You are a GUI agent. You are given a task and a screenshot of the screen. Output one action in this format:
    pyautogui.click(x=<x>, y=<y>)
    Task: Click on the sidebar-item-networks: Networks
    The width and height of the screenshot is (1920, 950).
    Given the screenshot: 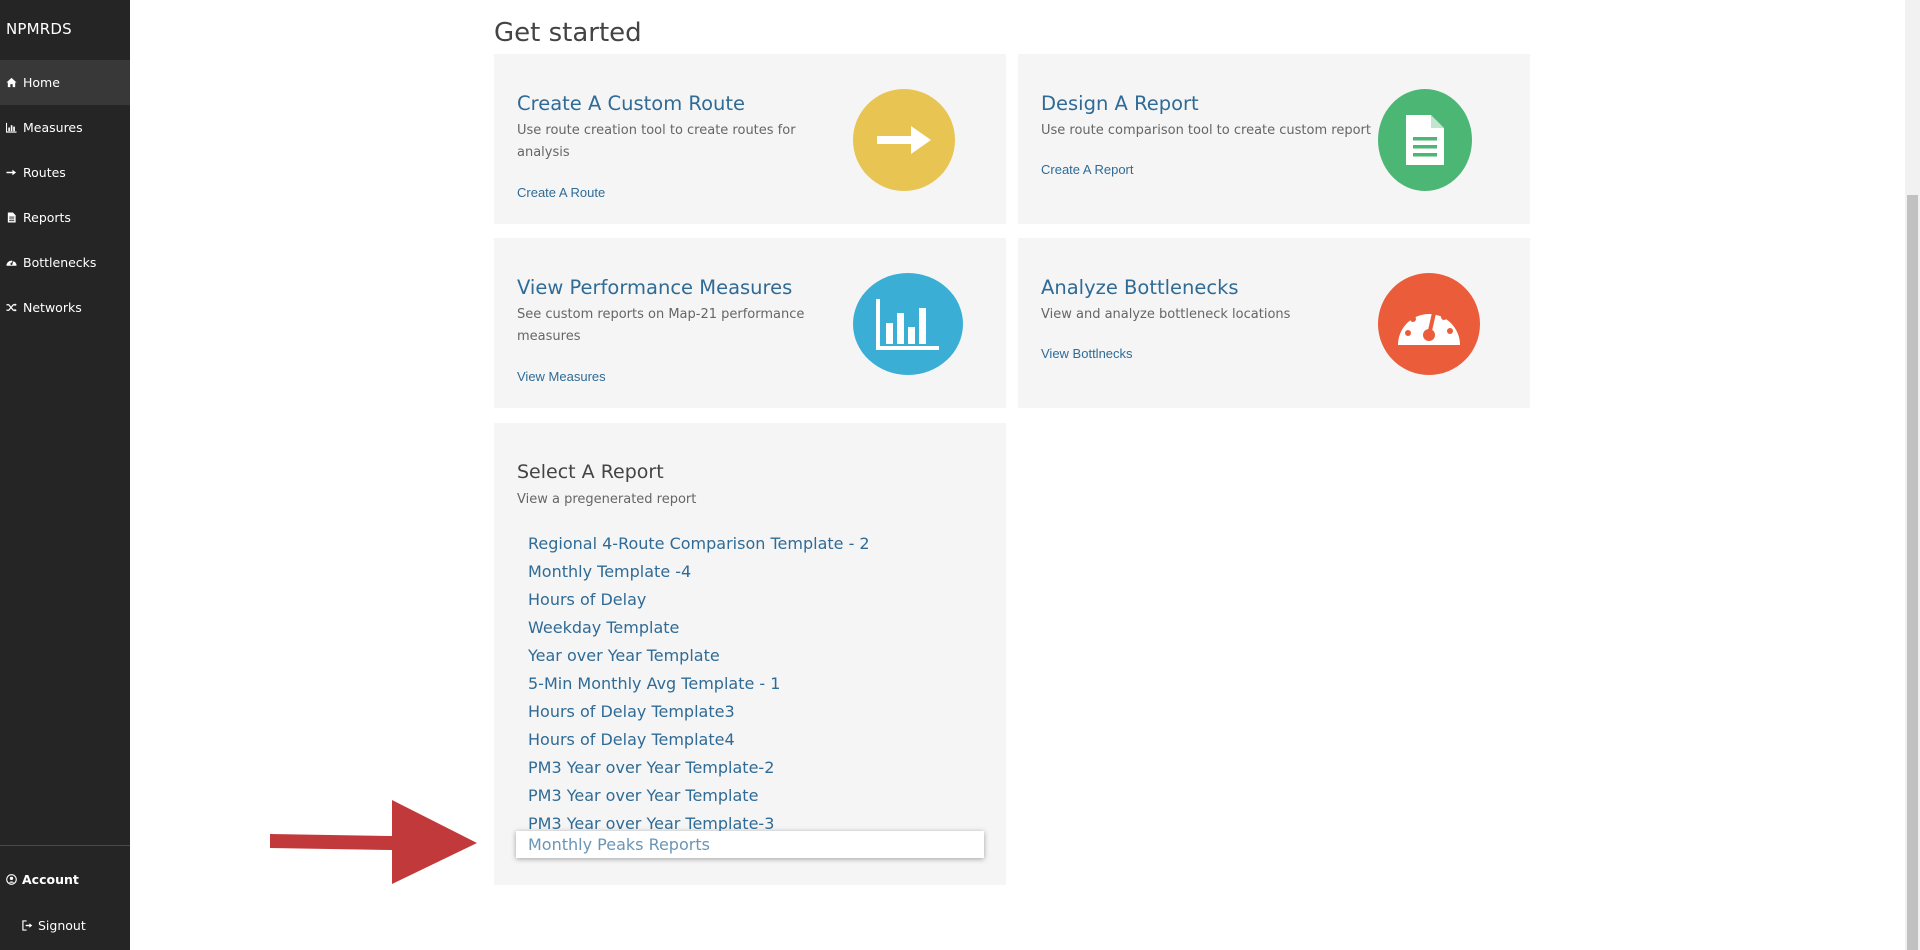 What is the action you would take?
    pyautogui.click(x=65, y=307)
    